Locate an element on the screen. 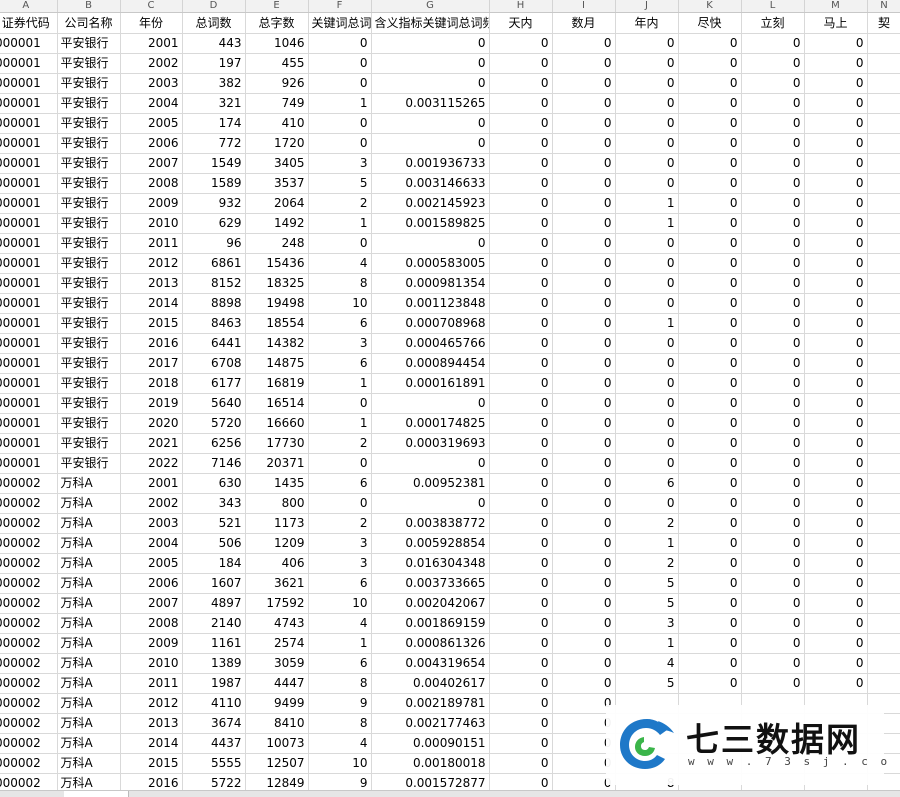 This screenshot has height=797, width=900. column-letter-J: J is located at coordinates (647, 6).